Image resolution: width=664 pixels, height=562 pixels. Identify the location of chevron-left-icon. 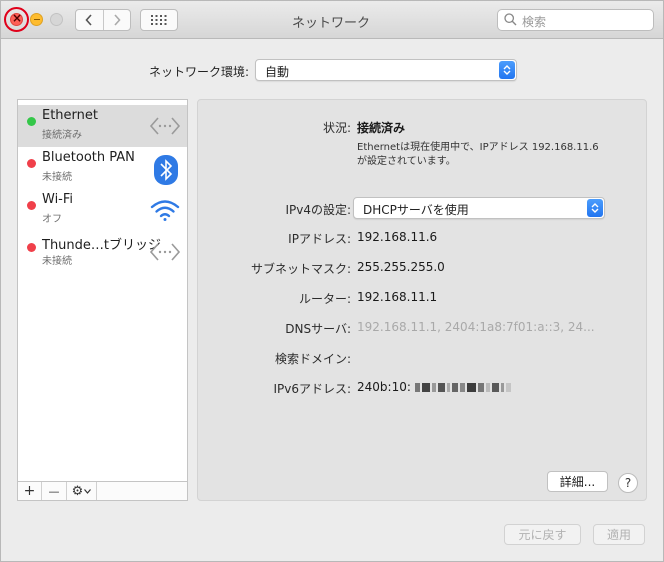
(88, 20).